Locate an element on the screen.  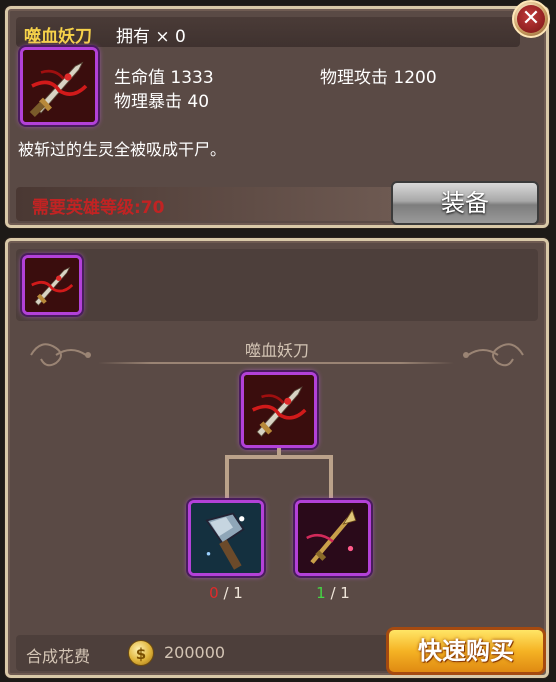
close-button: ✕ is located at coordinates (531, 19).